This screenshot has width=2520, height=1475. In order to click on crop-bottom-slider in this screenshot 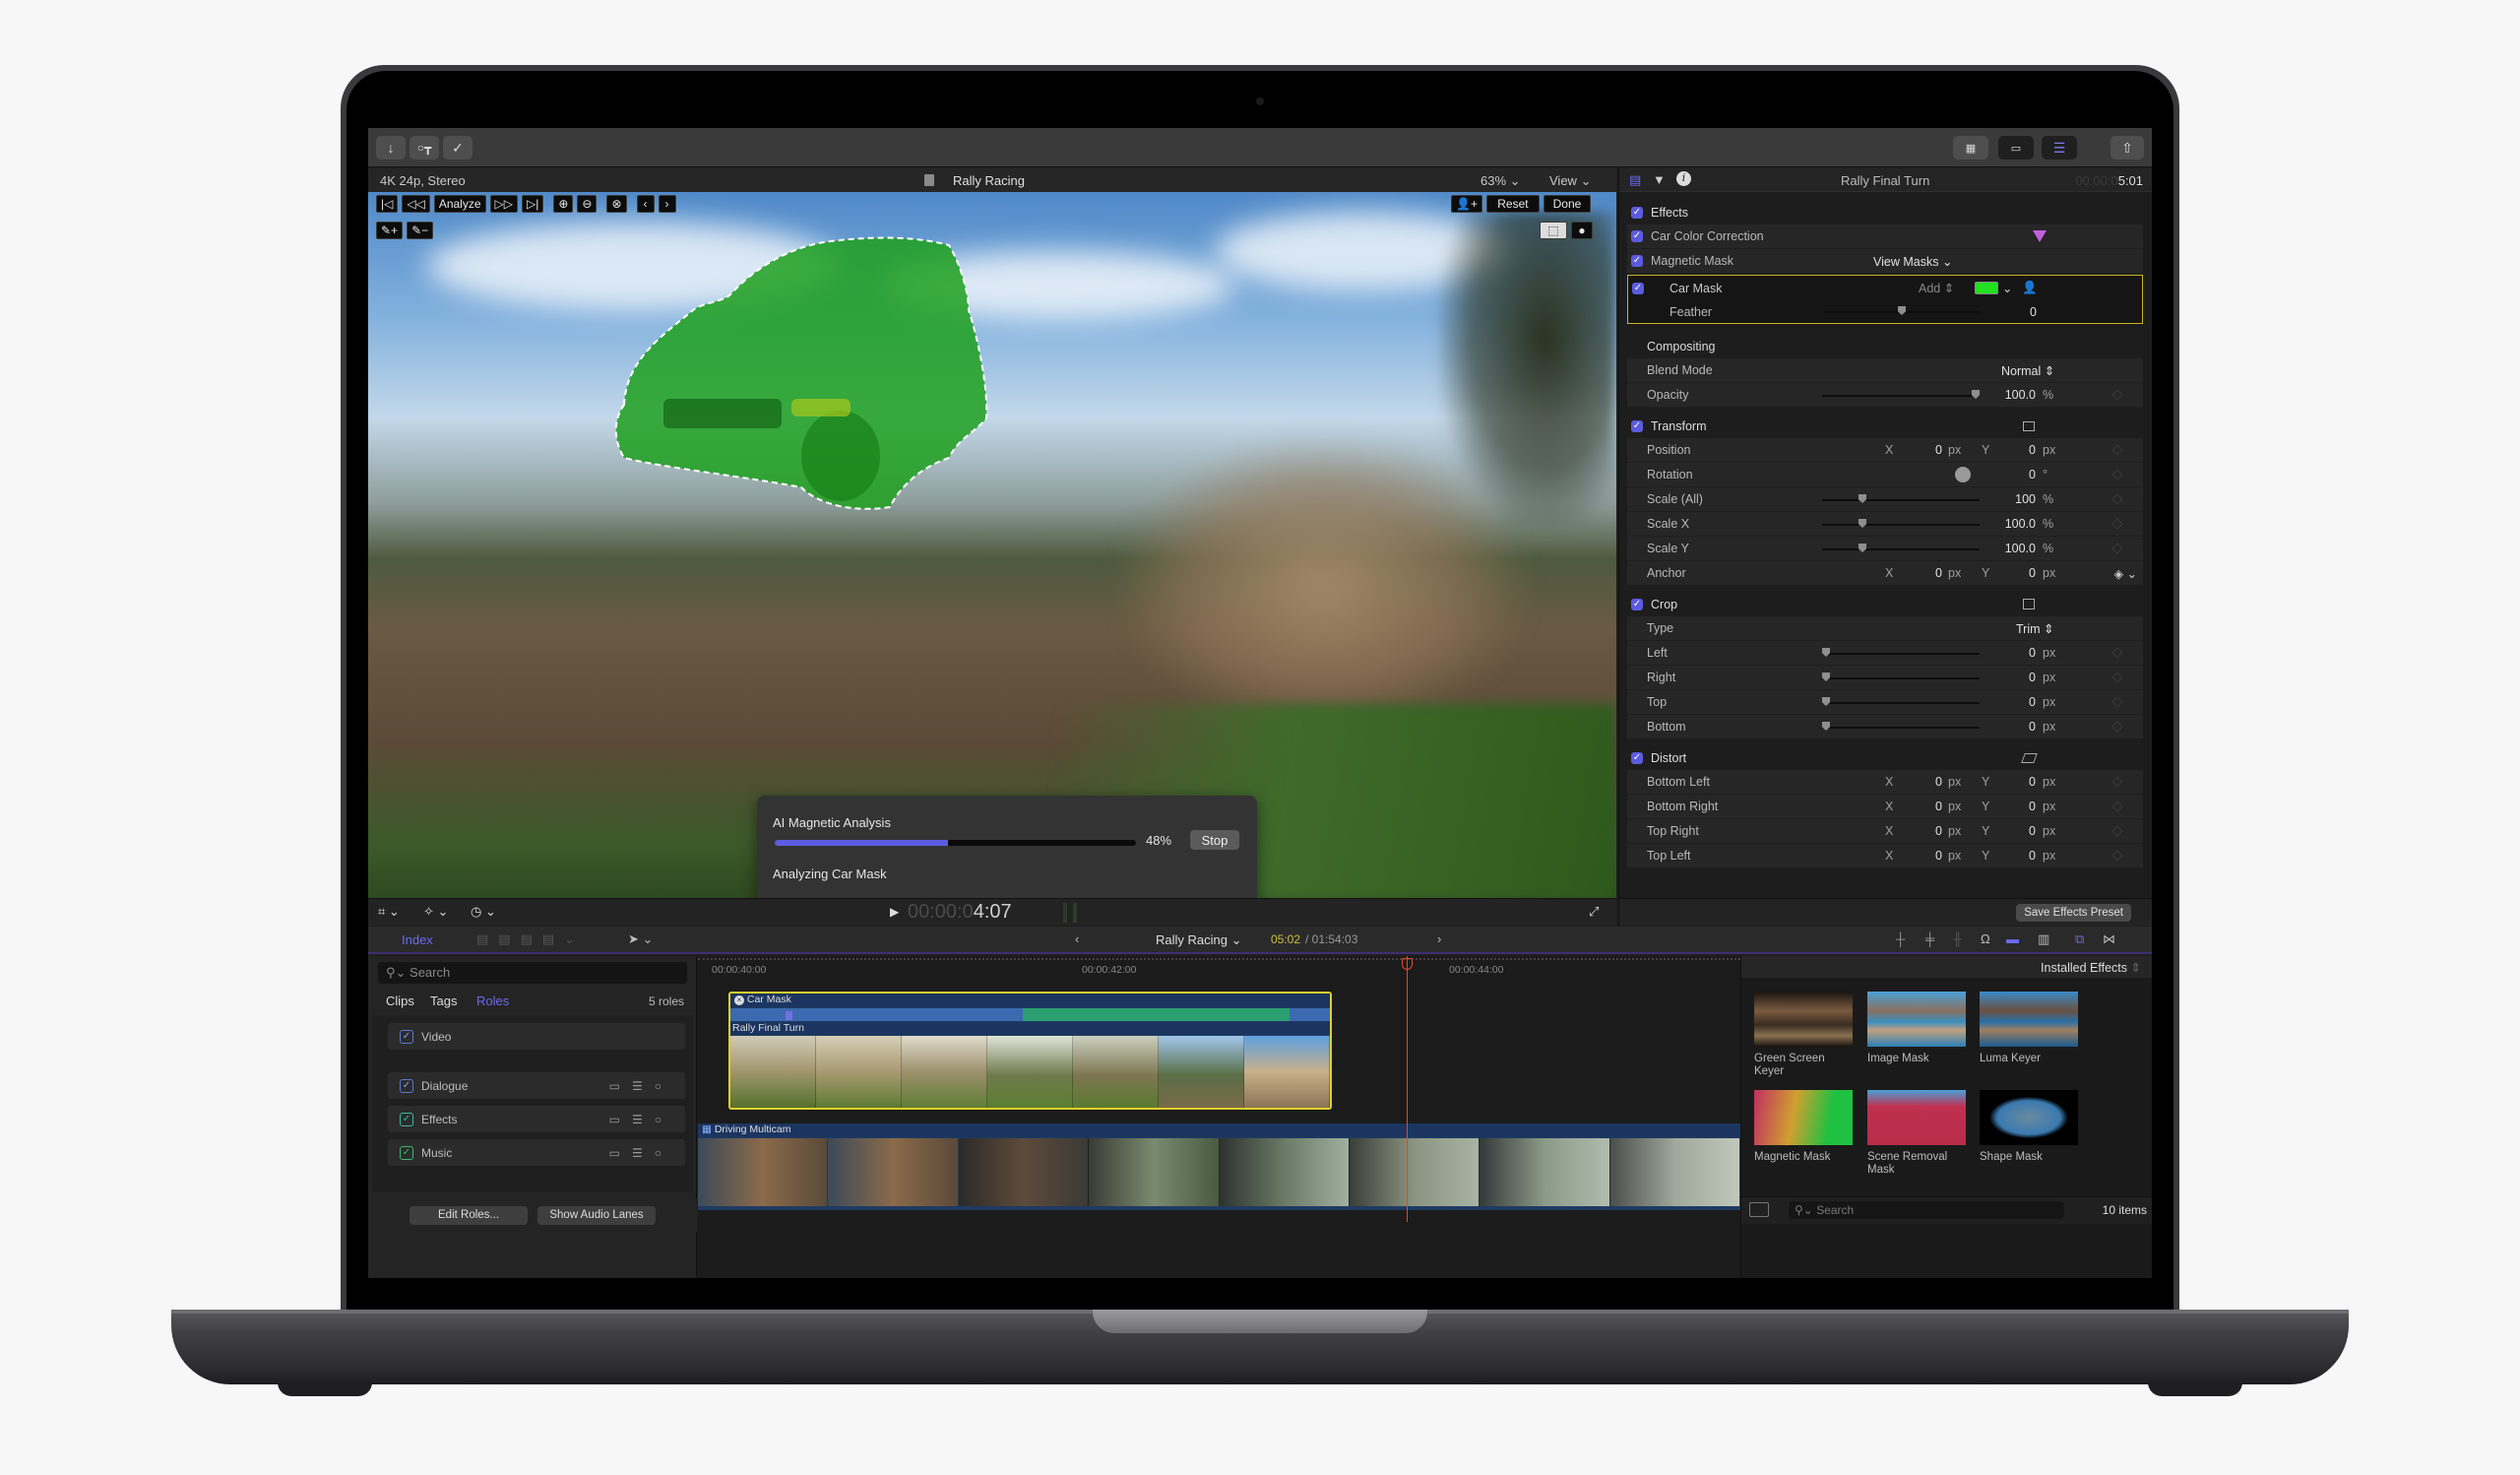, I will do `click(1901, 727)`.